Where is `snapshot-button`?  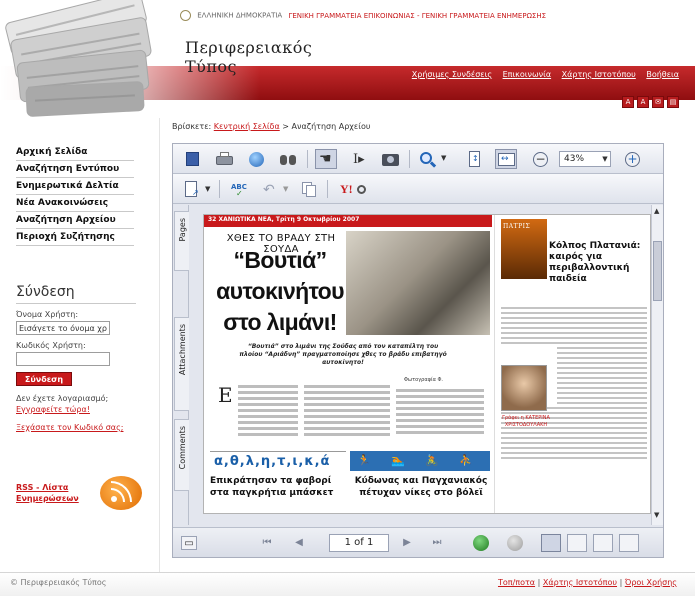 snapshot-button is located at coordinates (390, 159).